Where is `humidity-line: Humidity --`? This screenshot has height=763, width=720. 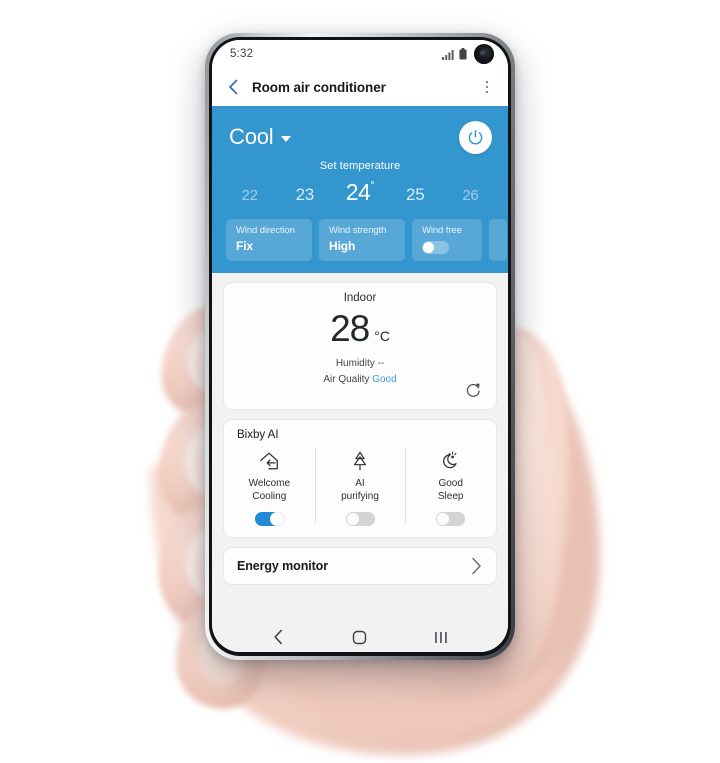
humidity-line: Humidity -- is located at coordinates (360, 363).